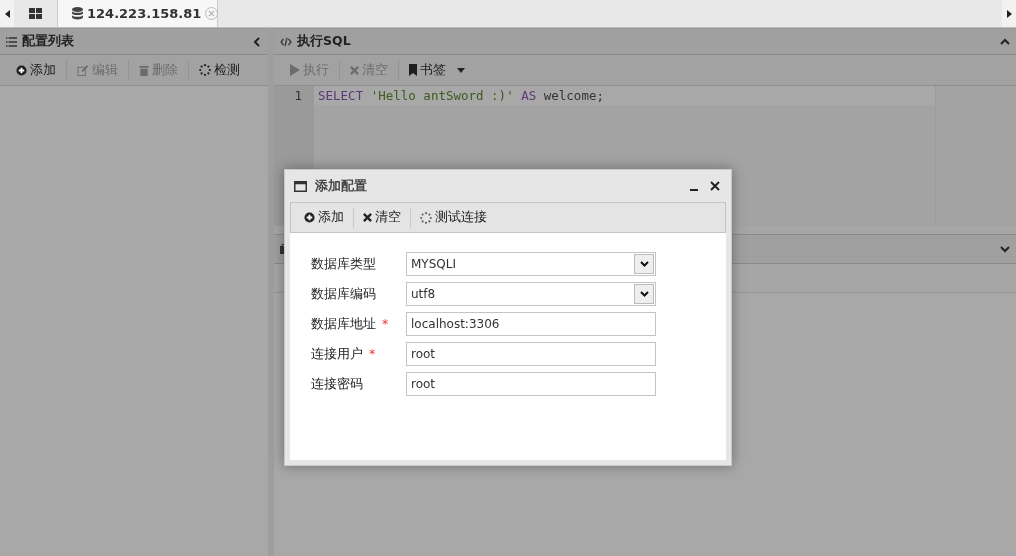 This screenshot has height=556, width=1016. Describe the element at coordinates (343, 324) in the screenshot. I see `field-label: 数据库地址` at that location.